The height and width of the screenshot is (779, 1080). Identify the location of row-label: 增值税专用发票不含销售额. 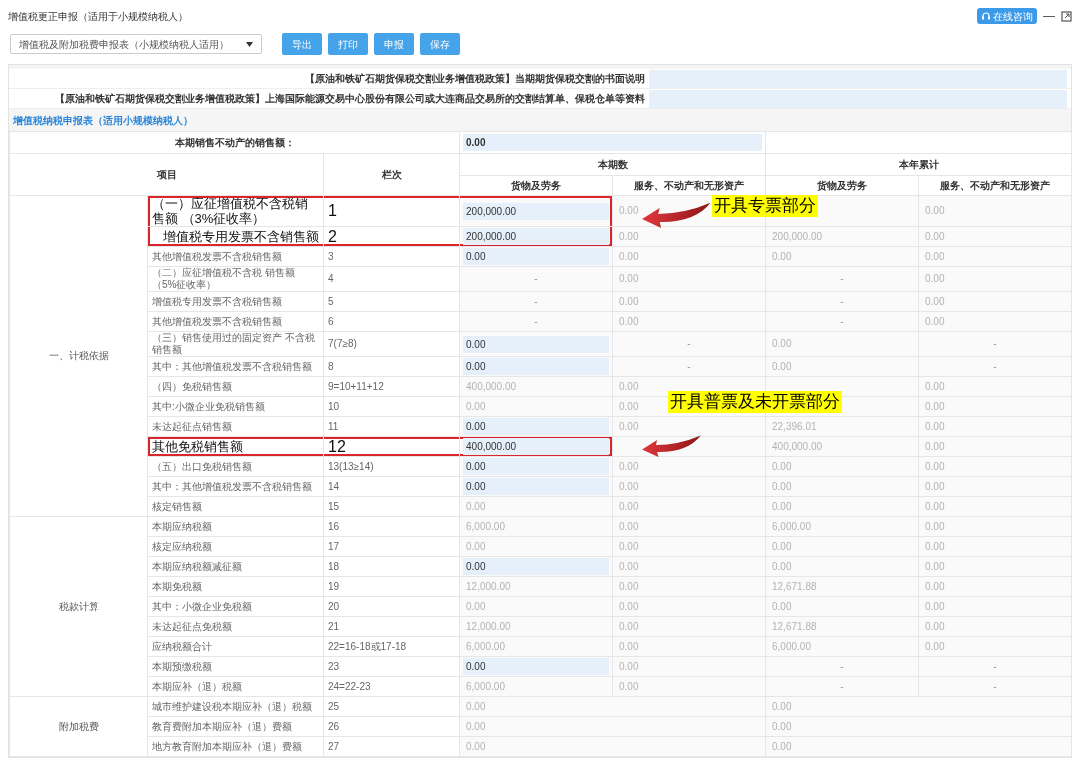
(241, 236).